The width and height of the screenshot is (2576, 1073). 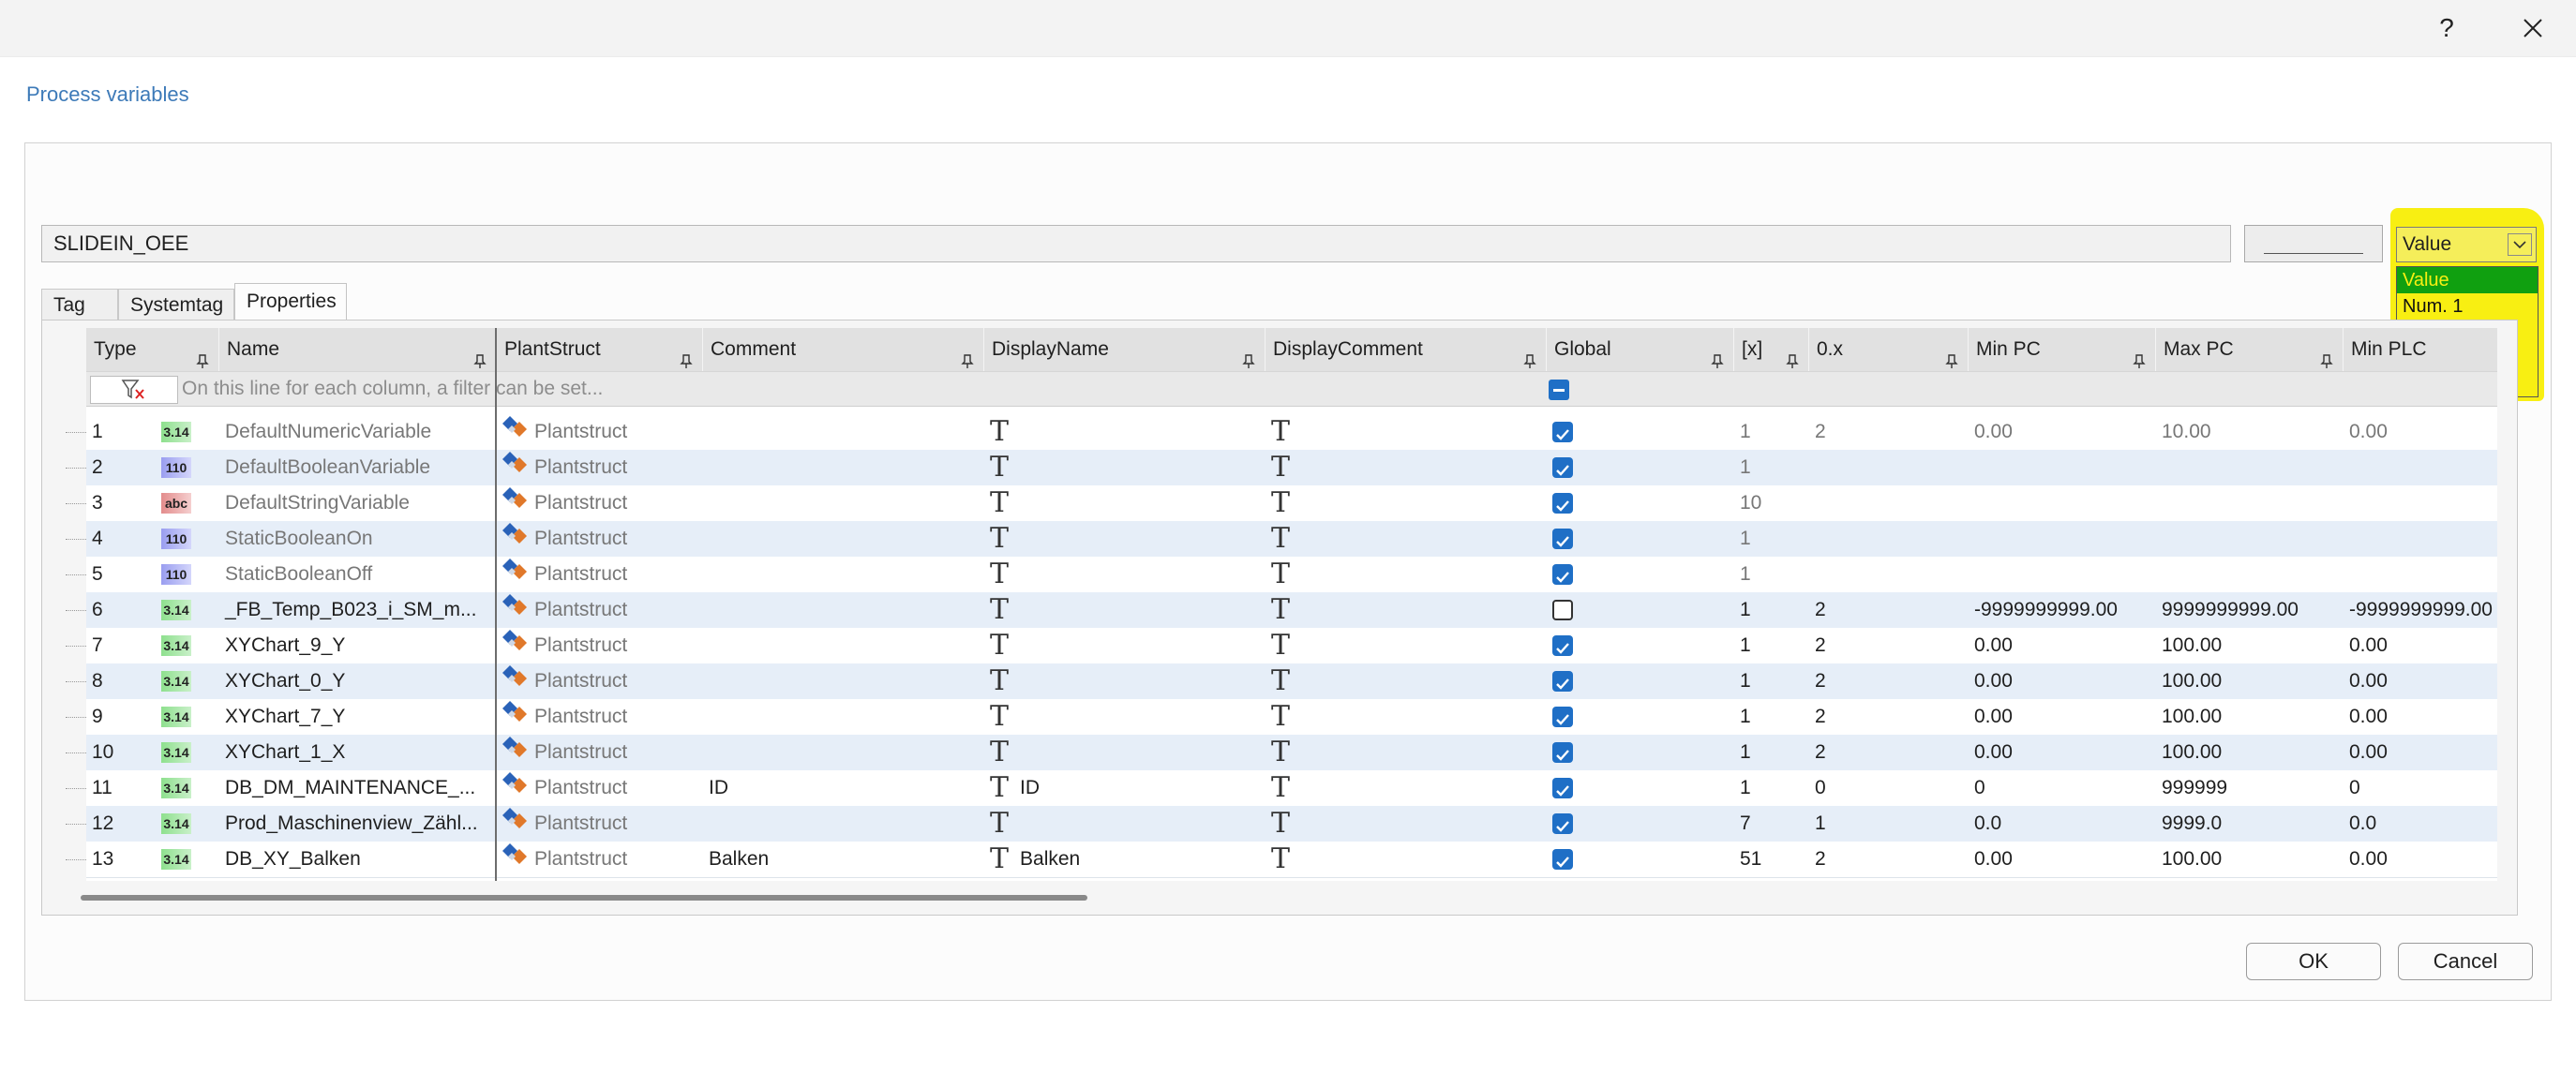 I want to click on filter-clear-button, so click(x=134, y=390).